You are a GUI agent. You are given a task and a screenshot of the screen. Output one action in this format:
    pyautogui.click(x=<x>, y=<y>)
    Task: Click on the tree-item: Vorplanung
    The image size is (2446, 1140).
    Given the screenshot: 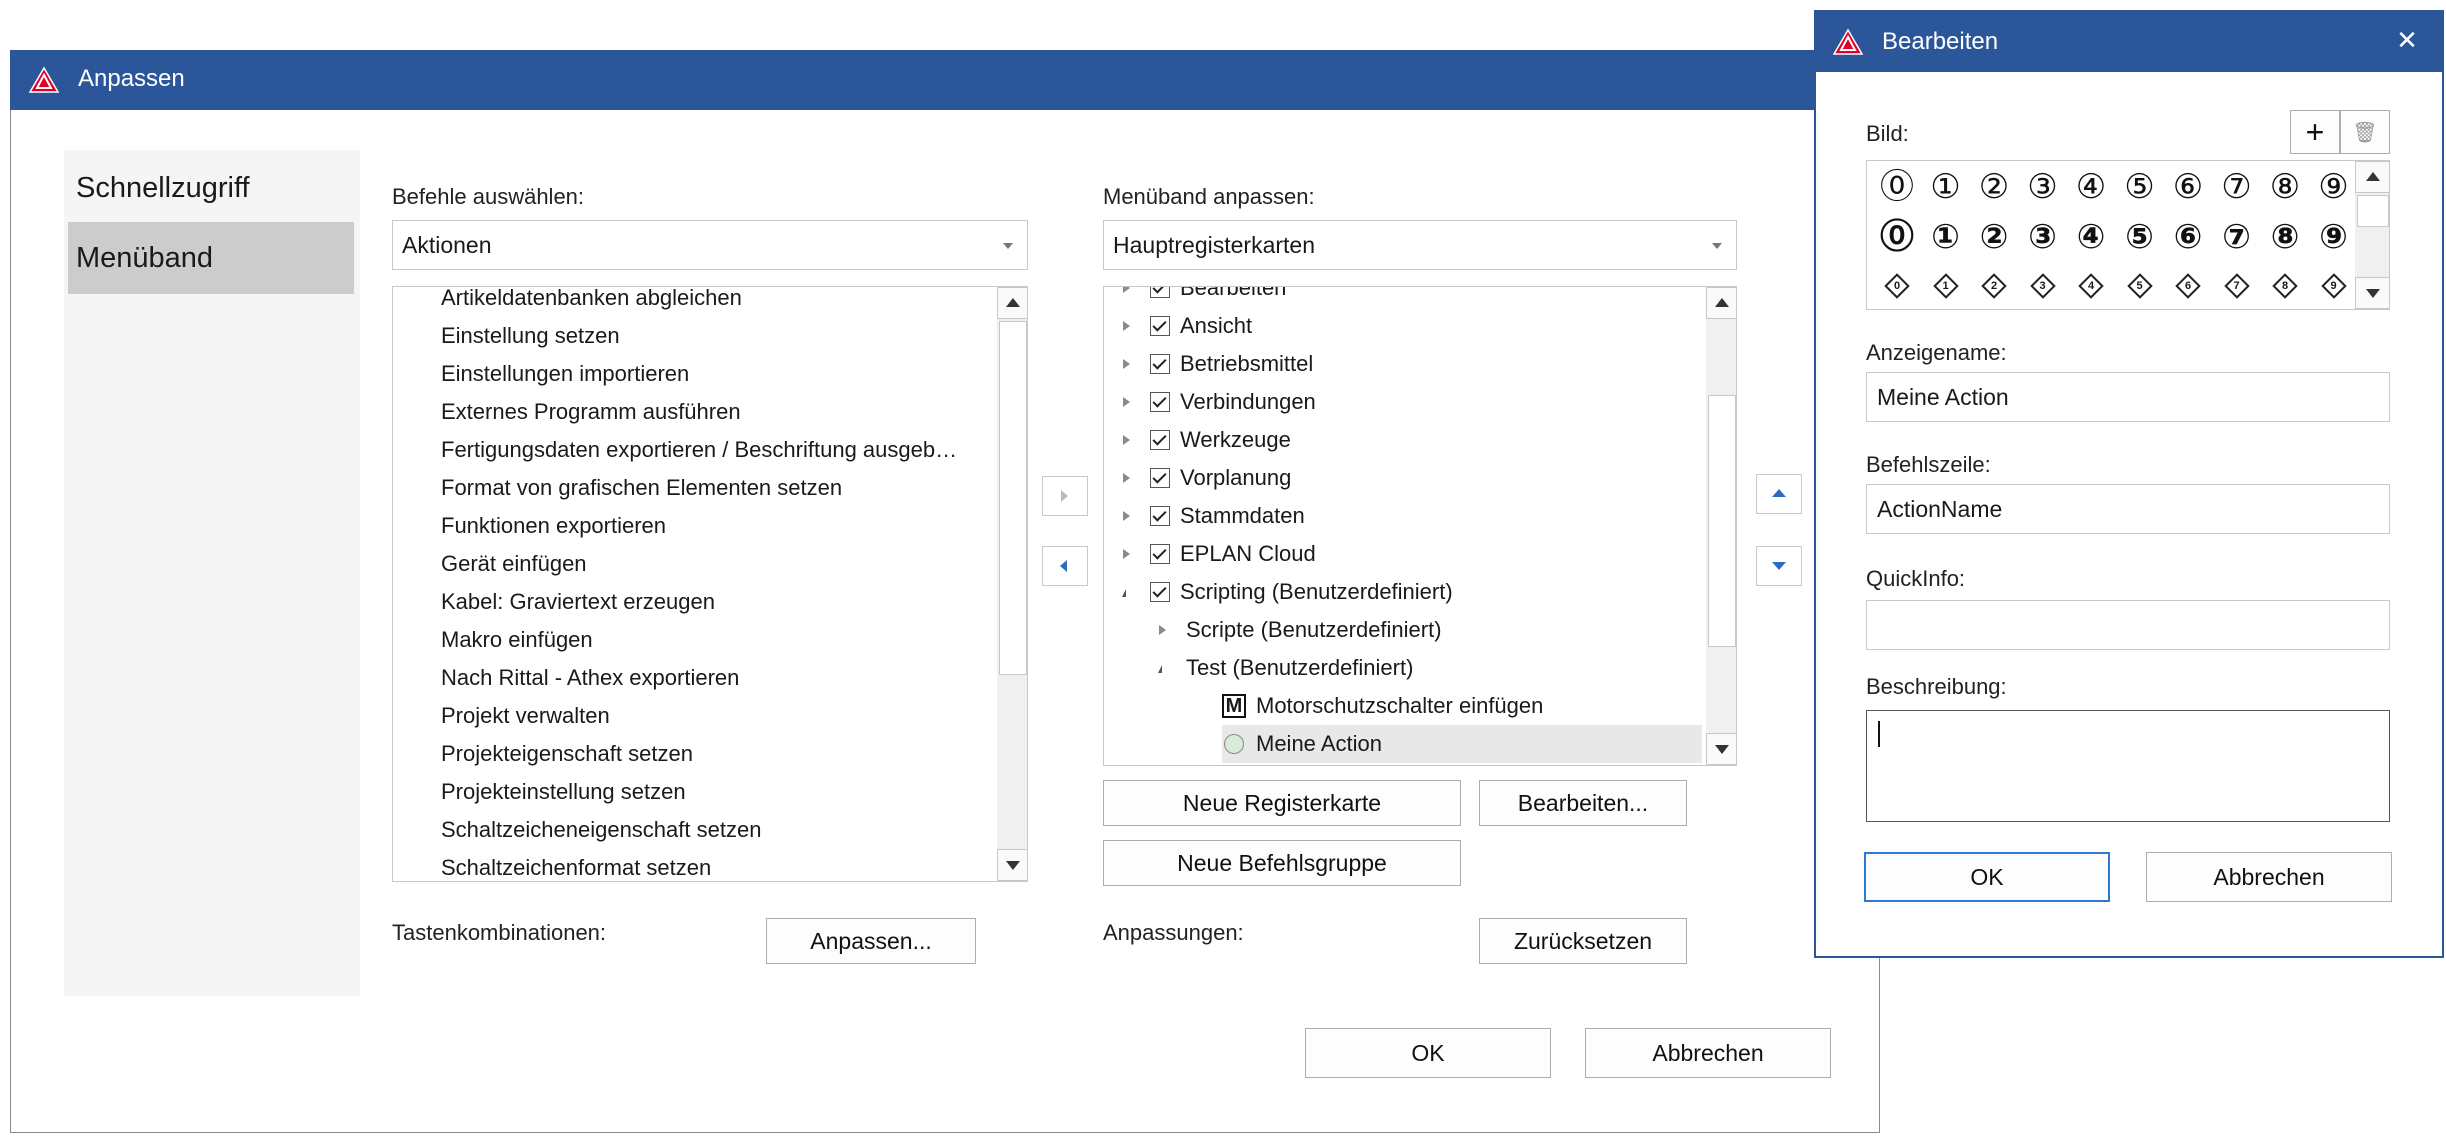 What is the action you would take?
    pyautogui.click(x=1411, y=478)
    